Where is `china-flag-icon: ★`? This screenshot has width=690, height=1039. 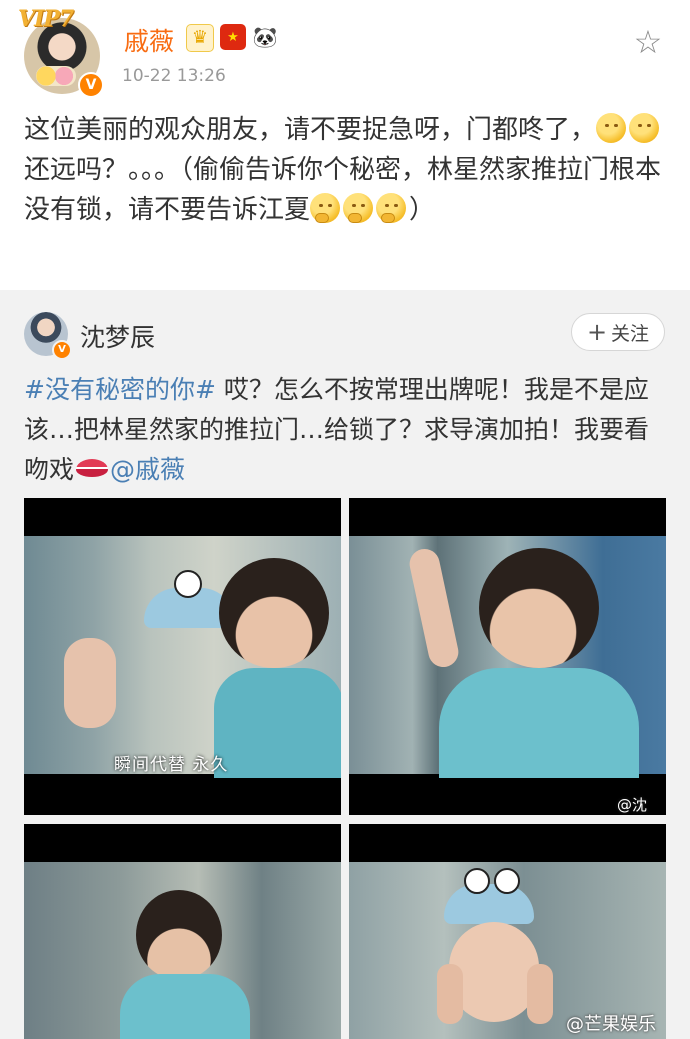
china-flag-icon: ★ is located at coordinates (233, 37).